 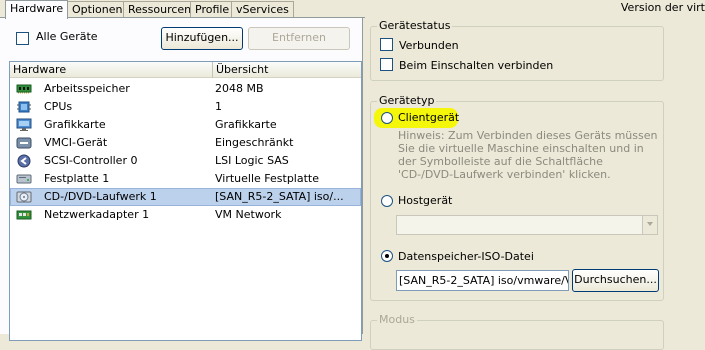 I want to click on device-type-title: Gerätetyp, so click(x=407, y=100).